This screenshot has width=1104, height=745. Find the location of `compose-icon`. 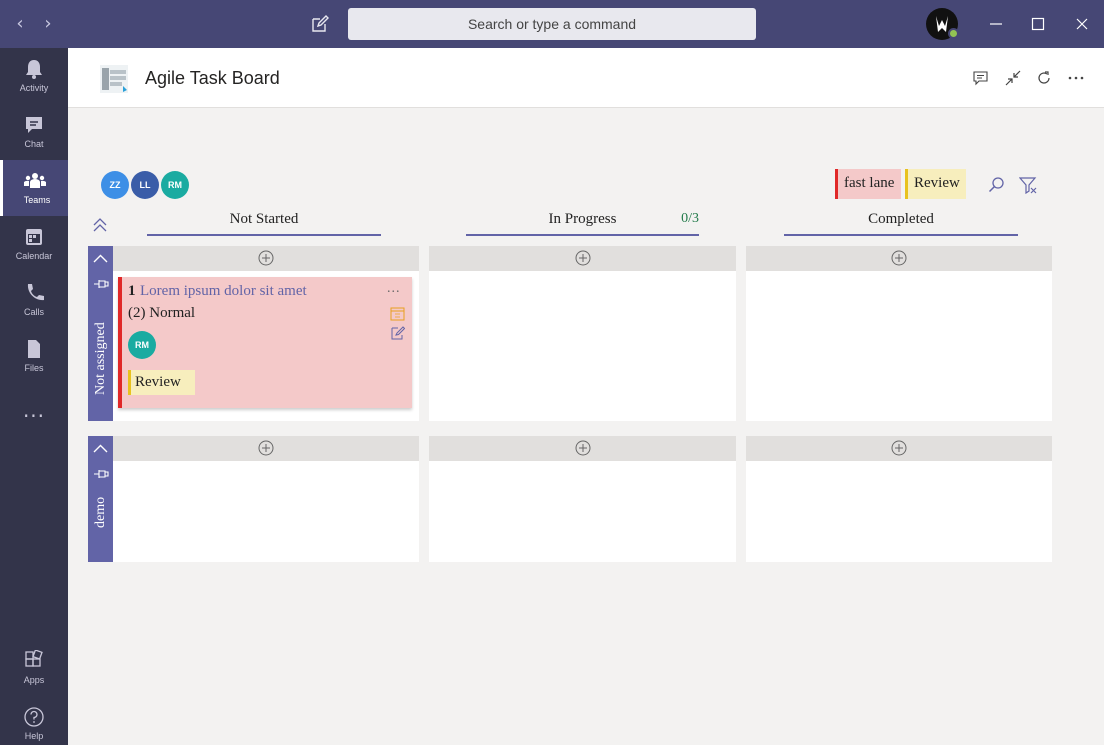

compose-icon is located at coordinates (320, 24).